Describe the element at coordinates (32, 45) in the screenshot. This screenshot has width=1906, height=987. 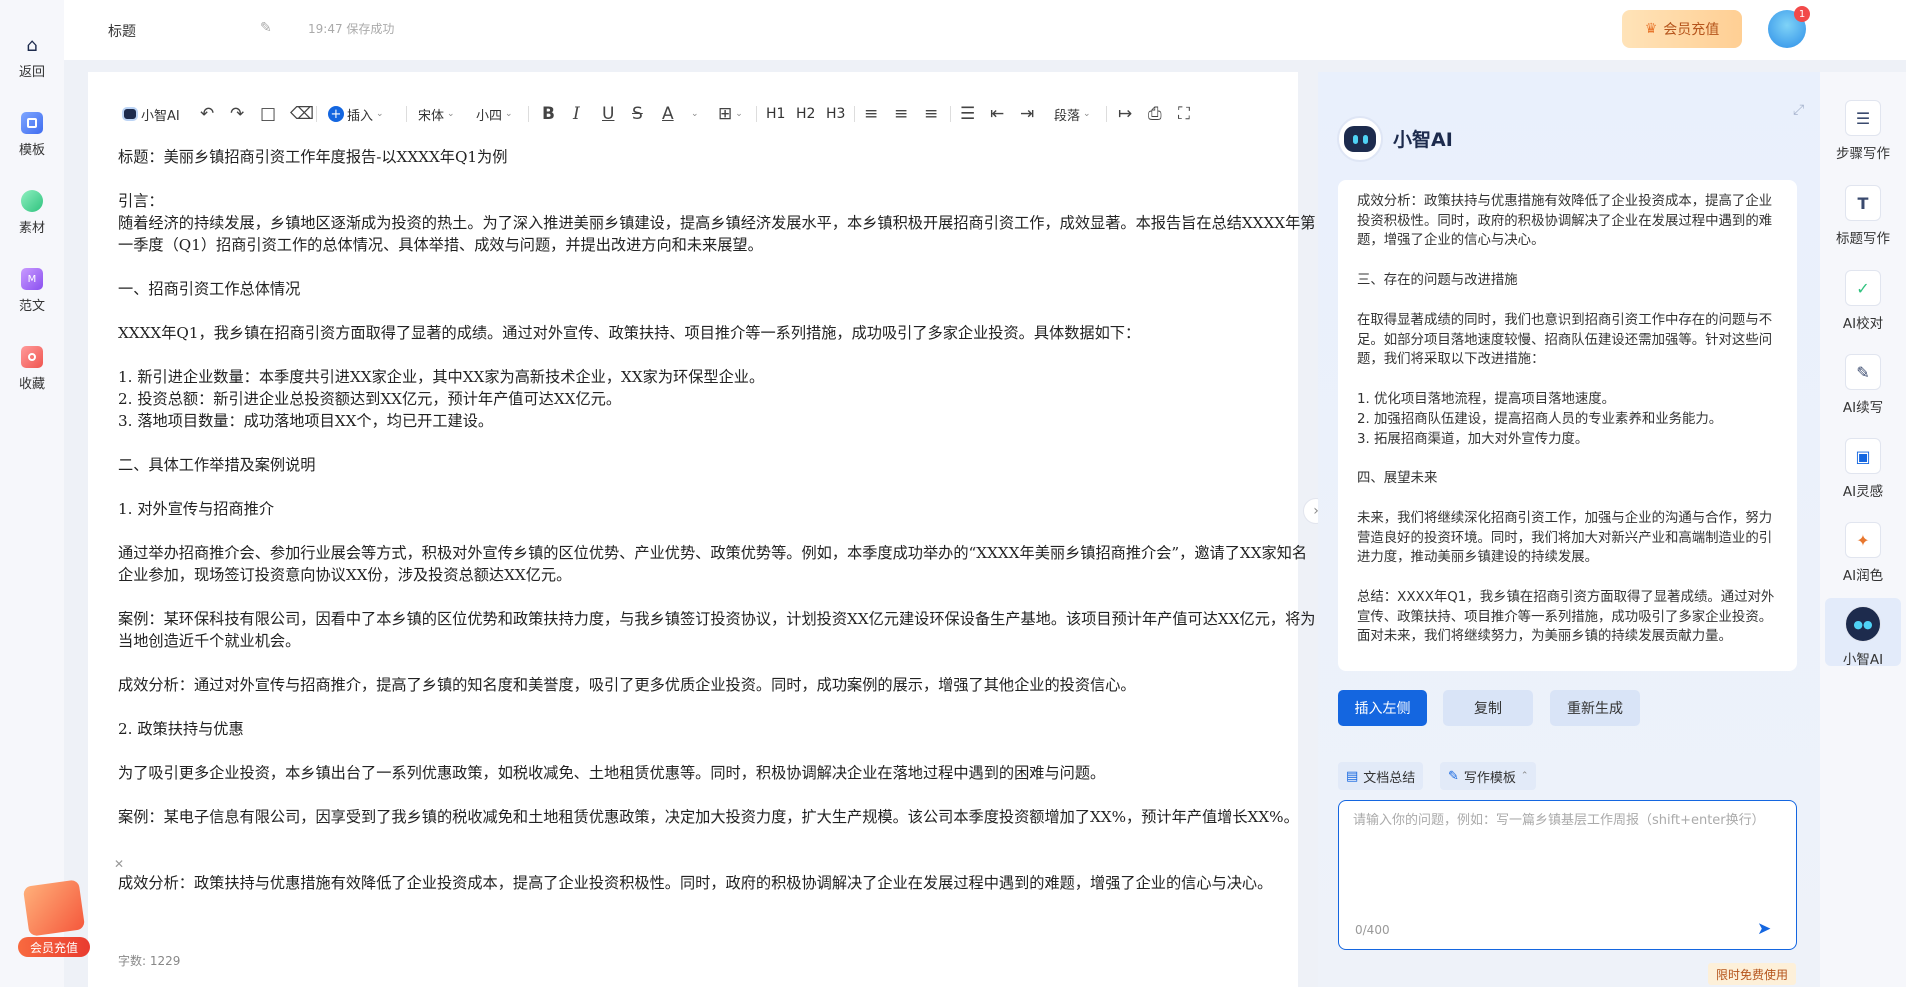
I see `home-icon: ⌂` at that location.